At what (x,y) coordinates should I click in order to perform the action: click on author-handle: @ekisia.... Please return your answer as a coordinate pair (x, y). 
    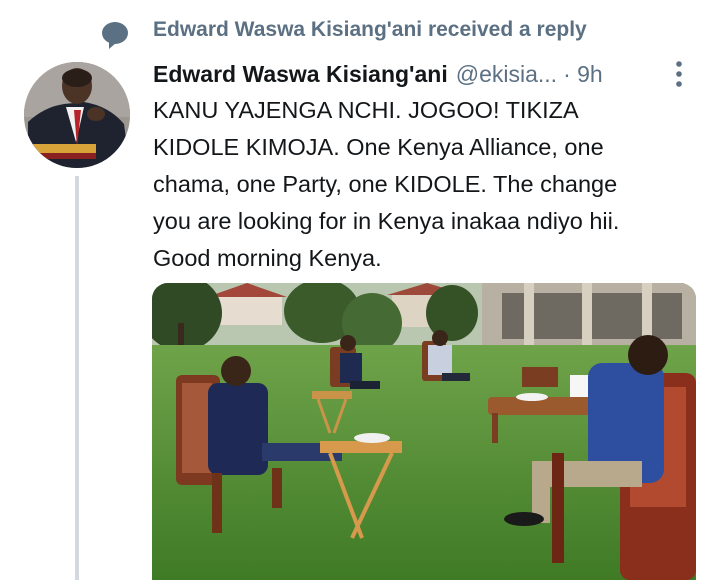
    Looking at the image, I should click on (506, 74).